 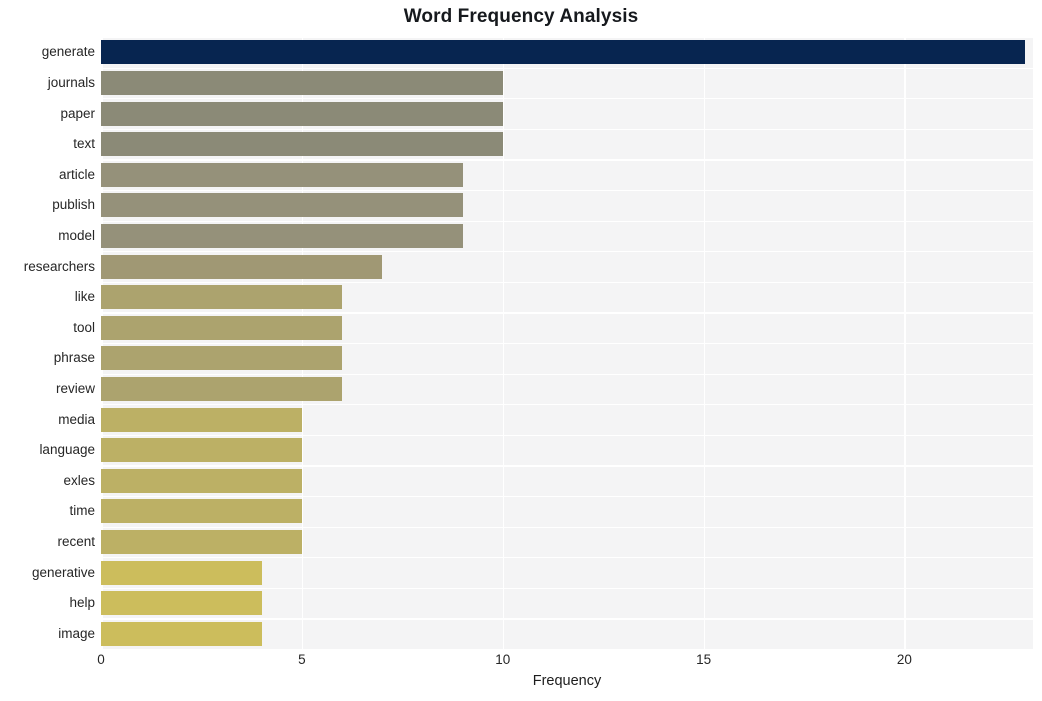 I want to click on bar-journals, so click(x=302, y=82).